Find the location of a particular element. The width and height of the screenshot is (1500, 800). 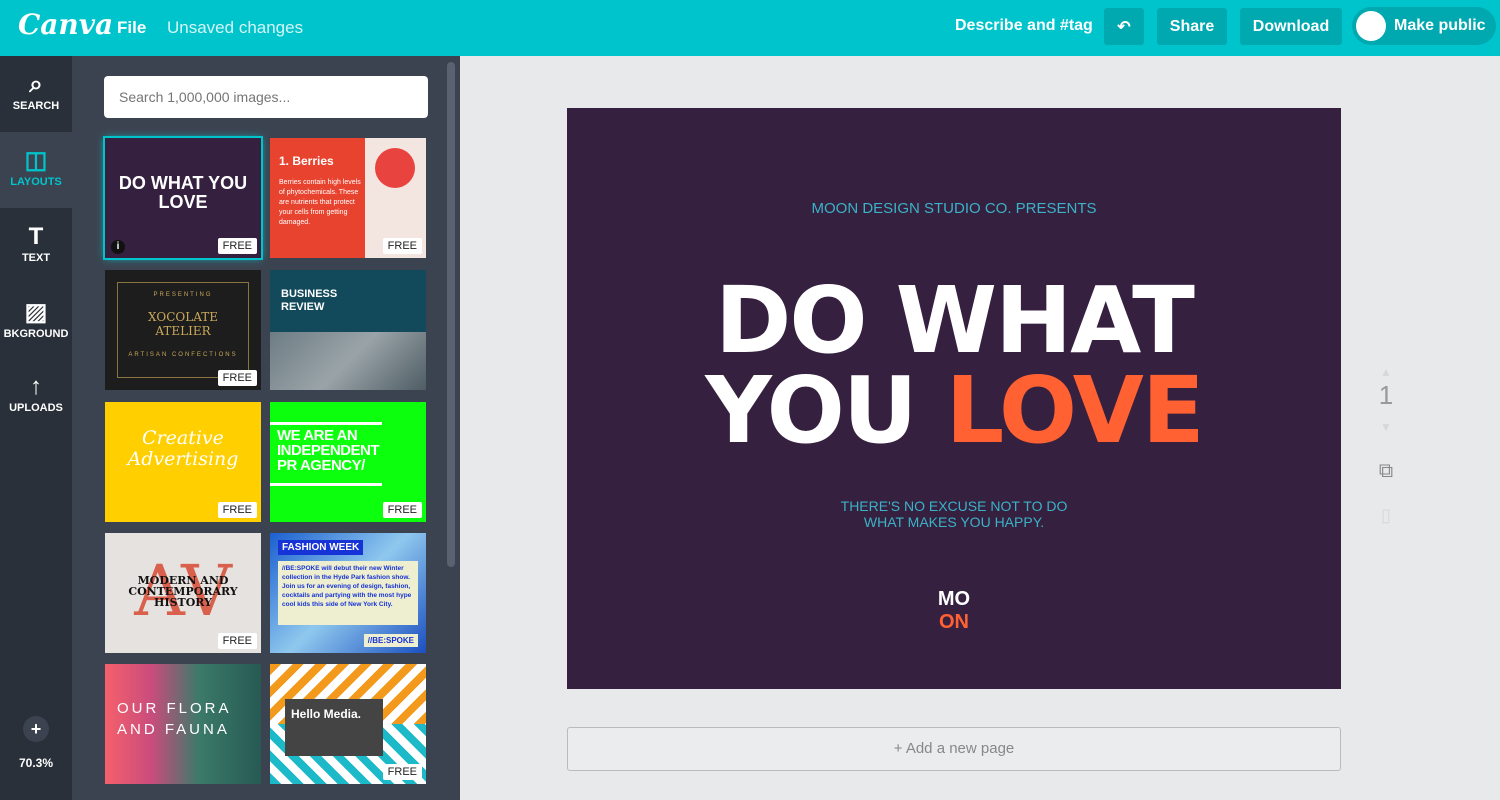

nav-label: SEARCH is located at coordinates (36, 106).